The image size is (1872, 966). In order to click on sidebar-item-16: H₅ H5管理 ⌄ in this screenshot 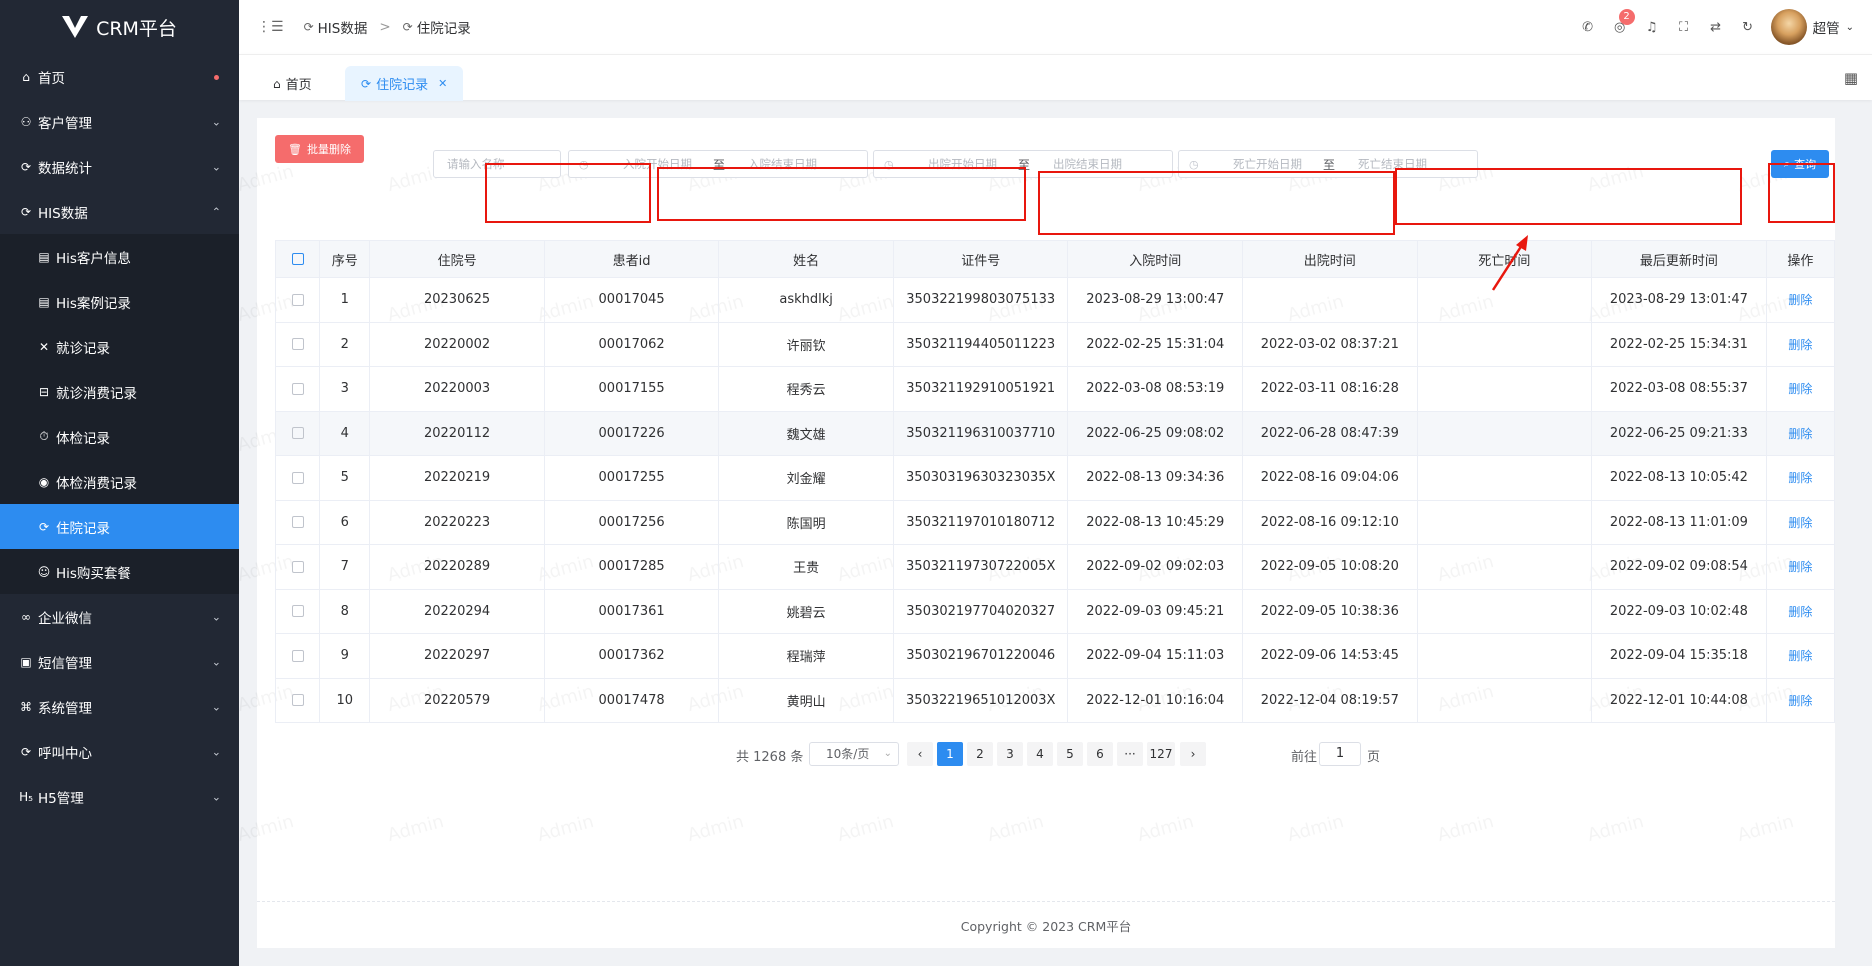, I will do `click(119, 796)`.